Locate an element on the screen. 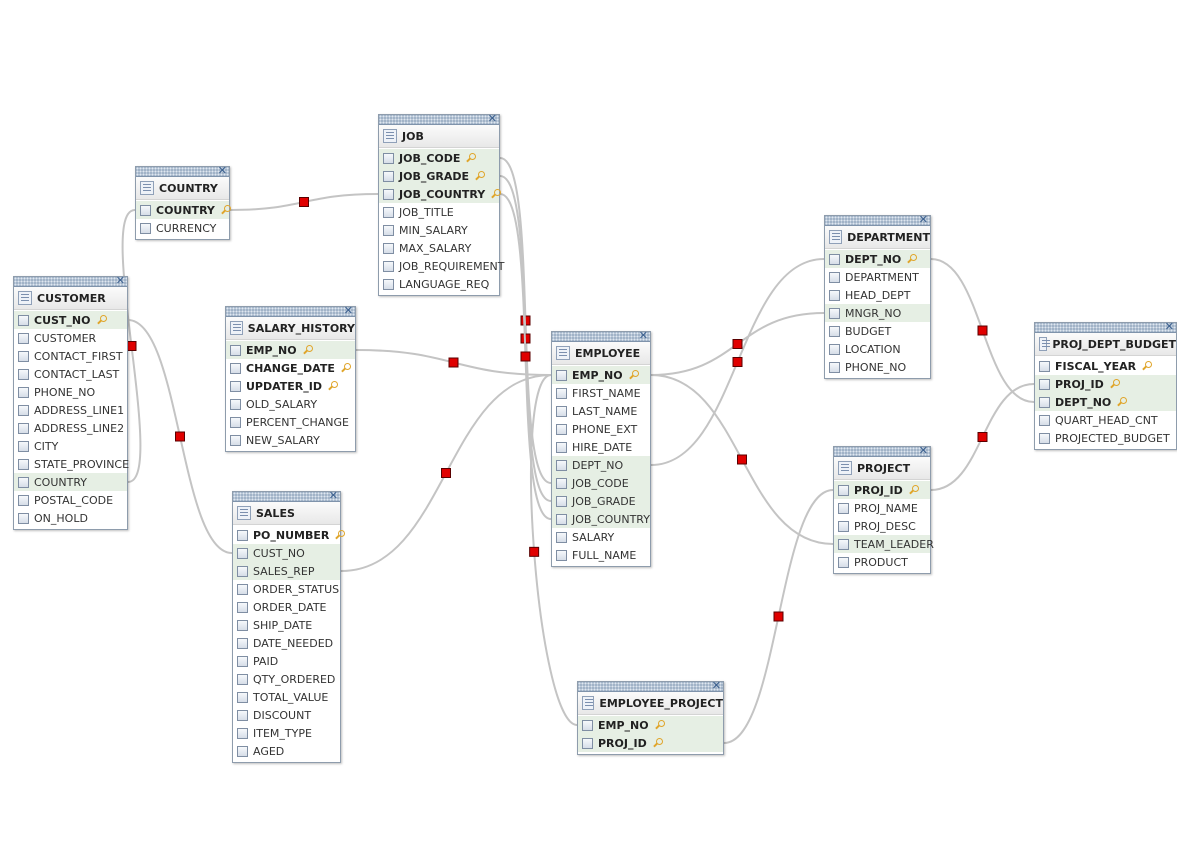  column-row-state-province: STATE_PROVINCE is located at coordinates (71, 464).